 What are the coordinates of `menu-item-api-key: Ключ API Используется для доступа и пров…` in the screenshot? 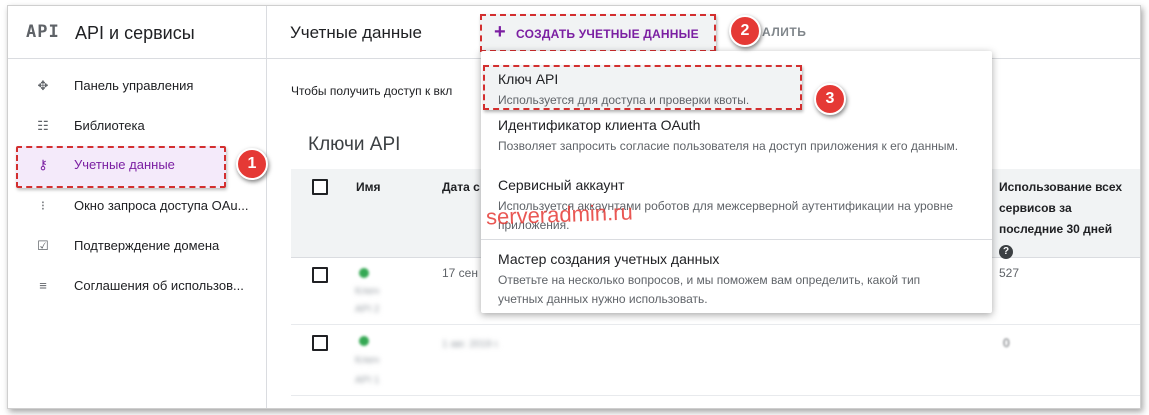 It's located at (736, 87).